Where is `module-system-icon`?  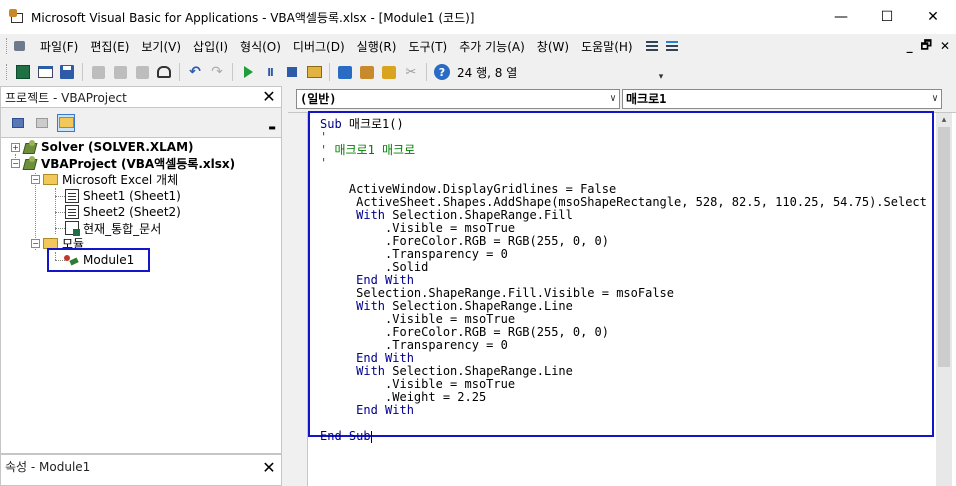 module-system-icon is located at coordinates (20, 46).